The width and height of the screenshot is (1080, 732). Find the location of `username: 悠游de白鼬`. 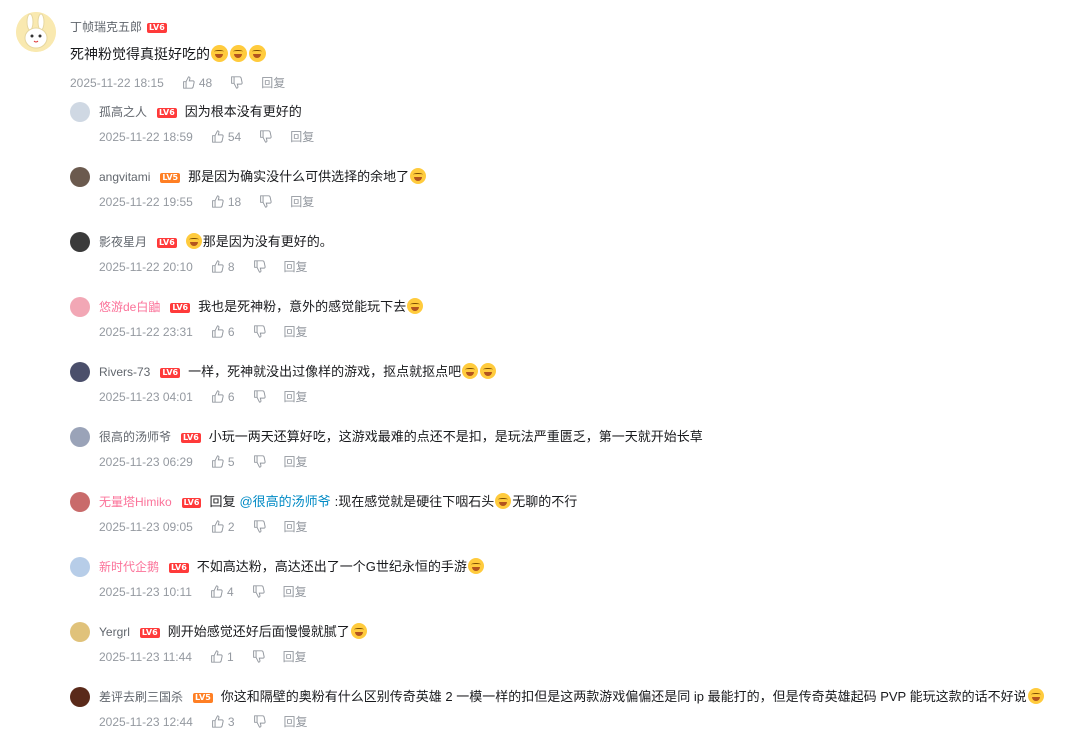

username: 悠游de白鼬 is located at coordinates (129, 307).